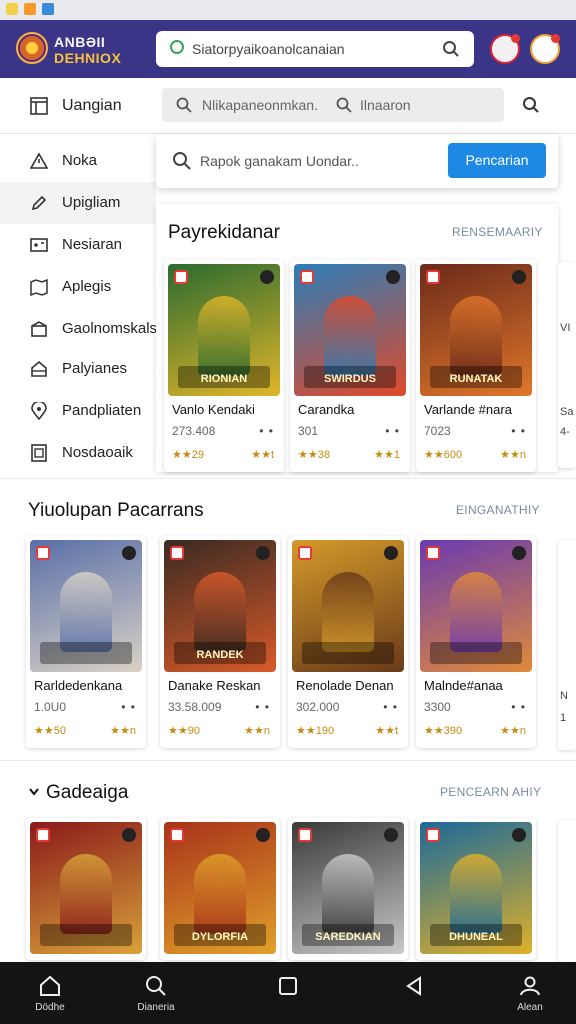  Describe the element at coordinates (315, 49) in the screenshot. I see `top-search-input: Siatorpyaikoanolcanaian` at that location.